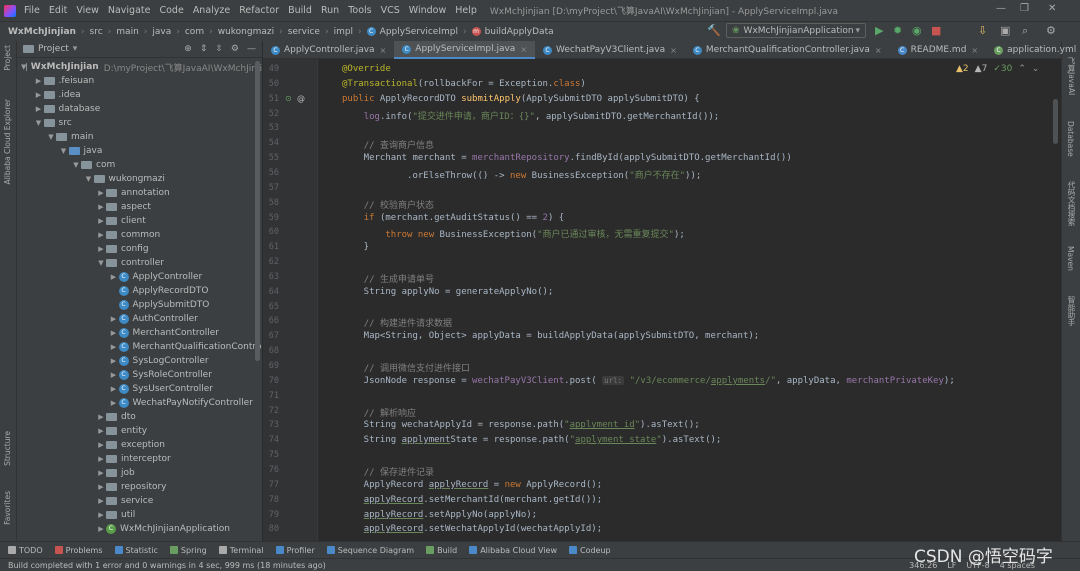  I want to click on tool-window-codeup: Codeup, so click(590, 550).